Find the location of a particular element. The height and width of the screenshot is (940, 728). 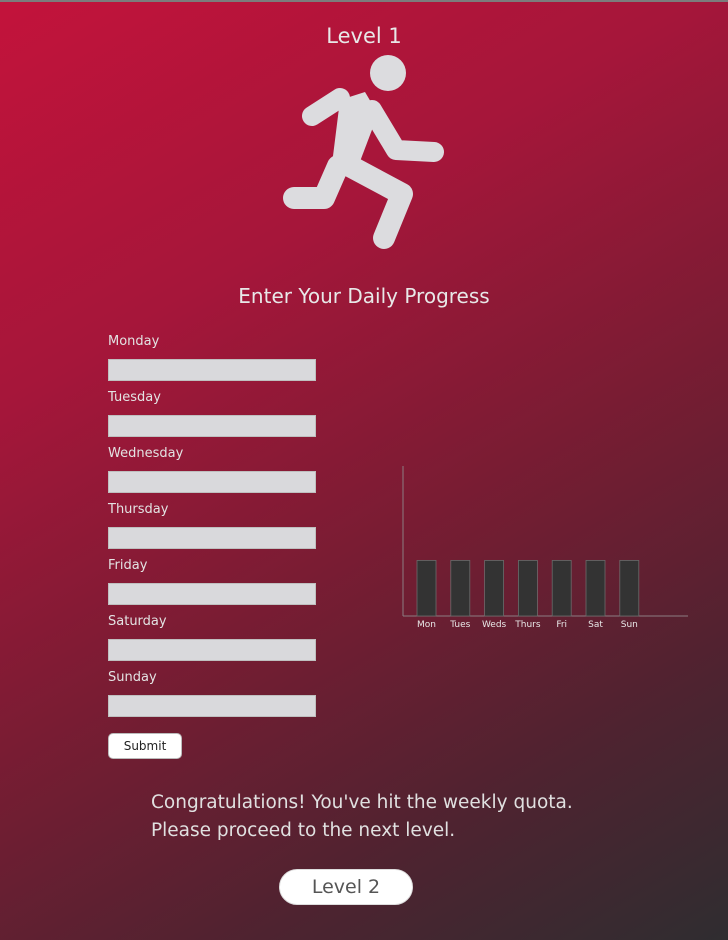

bar-thurs is located at coordinates (528, 588).